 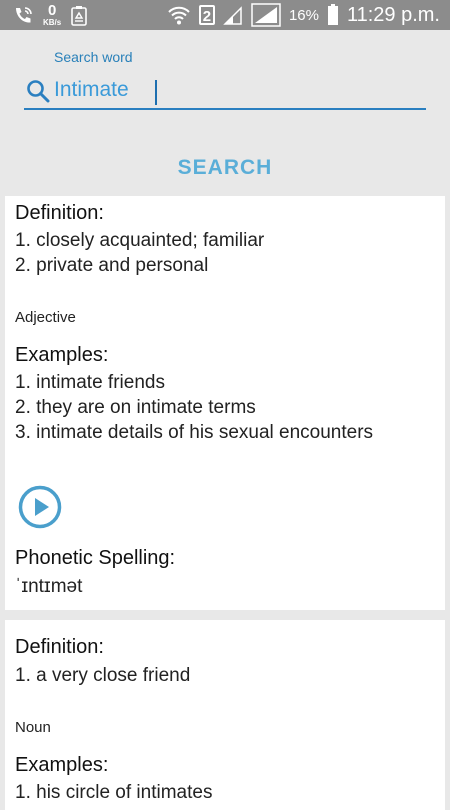 What do you see at coordinates (112, 265) in the screenshot?
I see `definition-item: 2. private and personal` at bounding box center [112, 265].